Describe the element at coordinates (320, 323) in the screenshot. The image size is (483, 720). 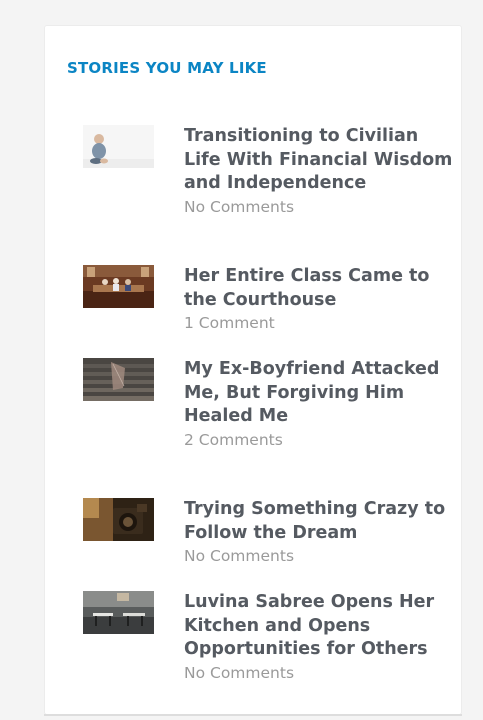
I see `story-comments-link: 1 Comment` at that location.